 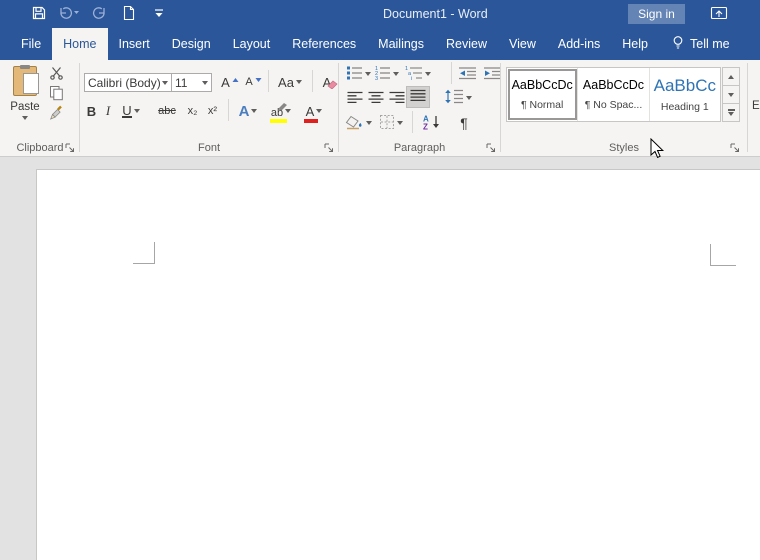 What do you see at coordinates (324, 44) in the screenshot?
I see `tab-references: References` at bounding box center [324, 44].